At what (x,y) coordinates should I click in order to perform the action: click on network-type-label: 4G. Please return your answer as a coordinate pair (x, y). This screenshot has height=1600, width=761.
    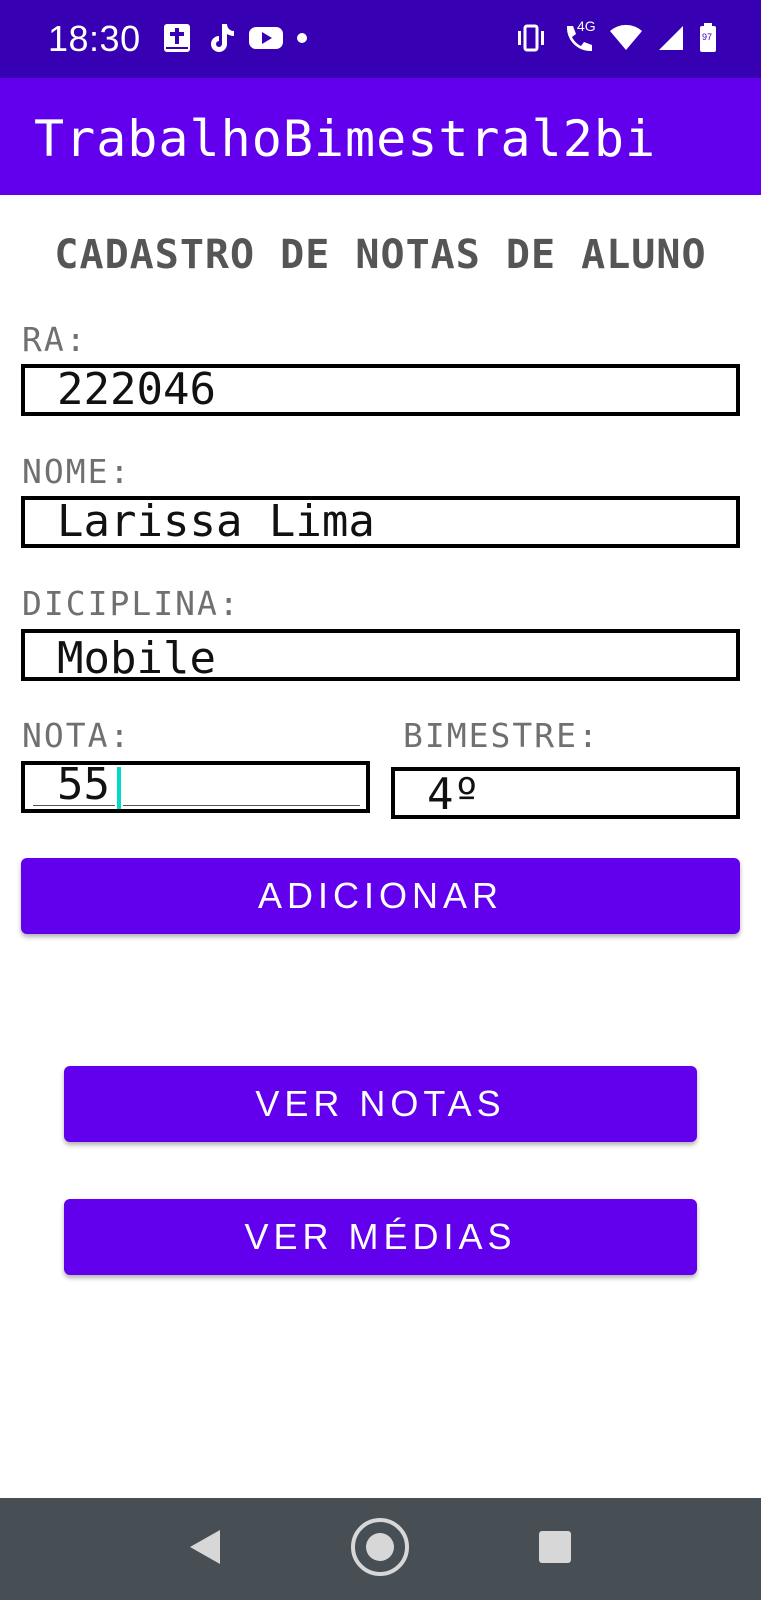
    Looking at the image, I should click on (586, 26).